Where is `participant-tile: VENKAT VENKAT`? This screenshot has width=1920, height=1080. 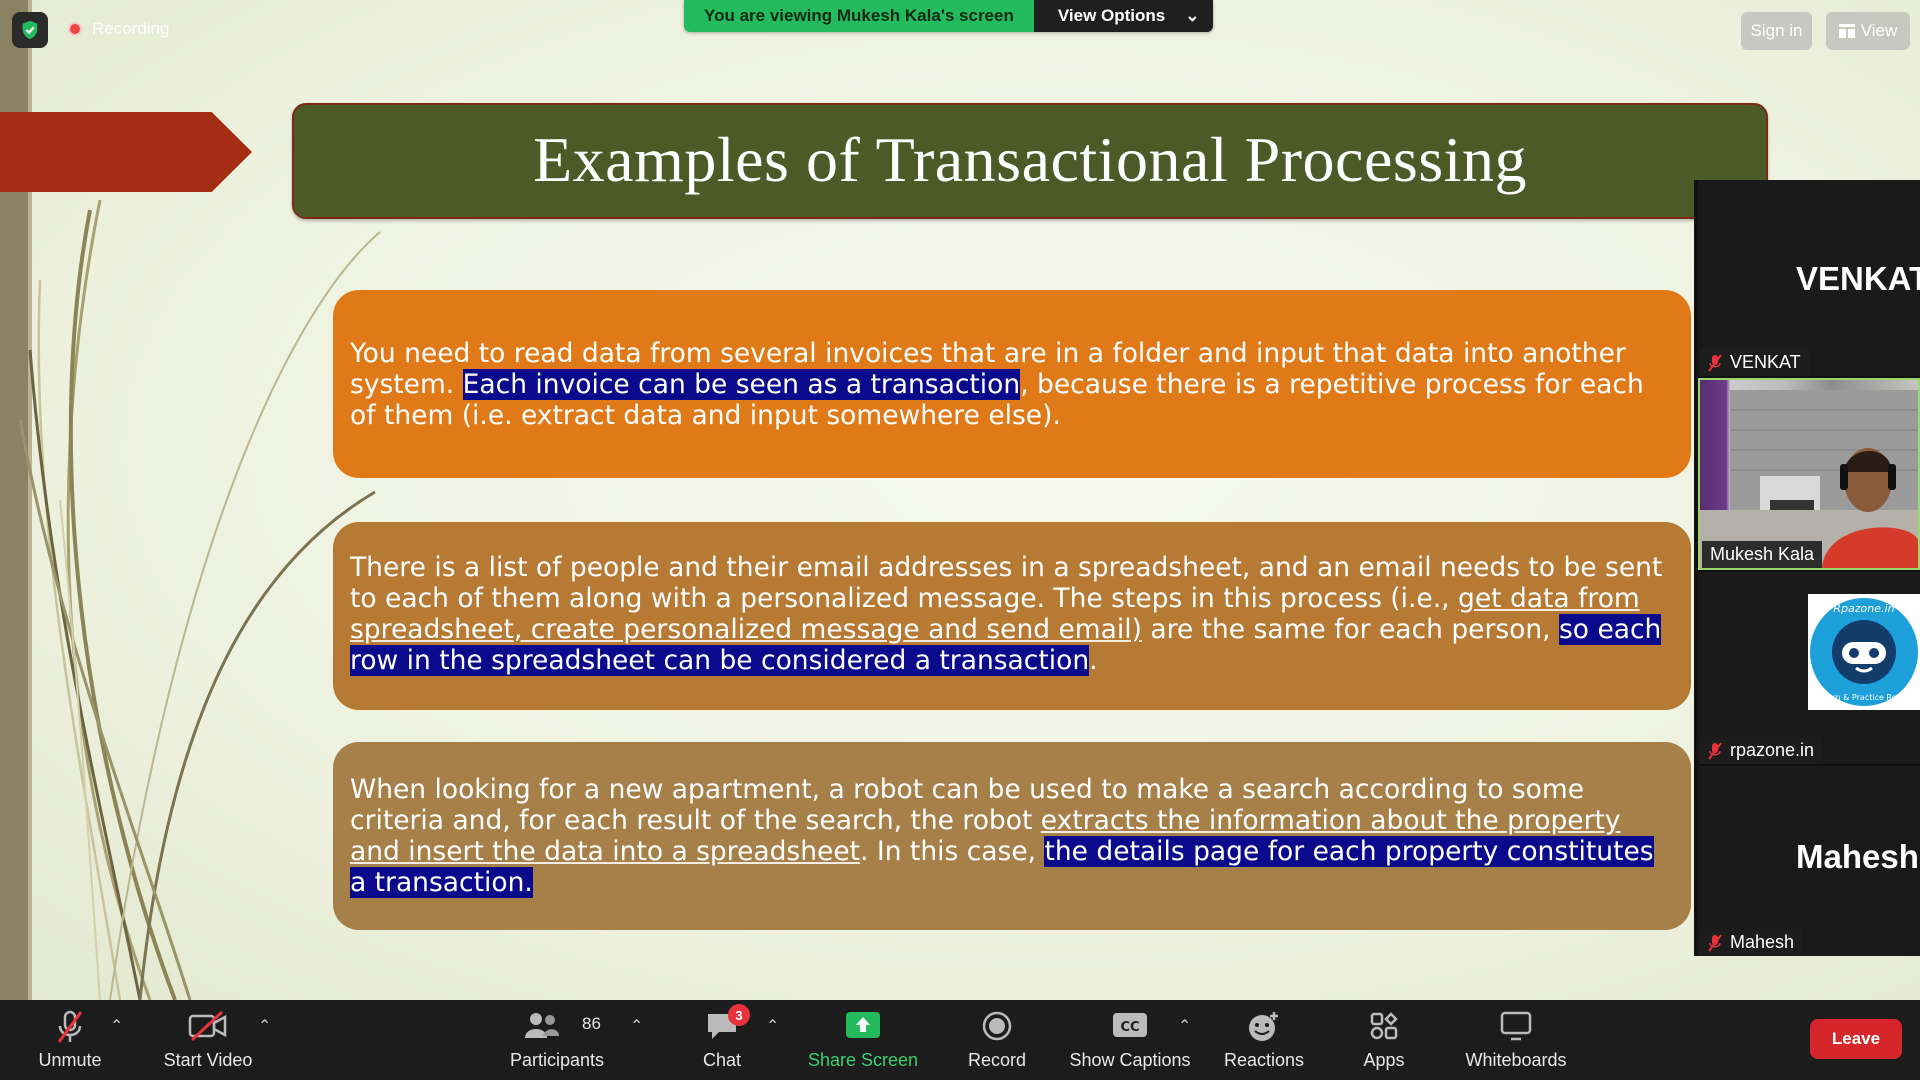 participant-tile: VENKAT VENKAT is located at coordinates (1809, 278).